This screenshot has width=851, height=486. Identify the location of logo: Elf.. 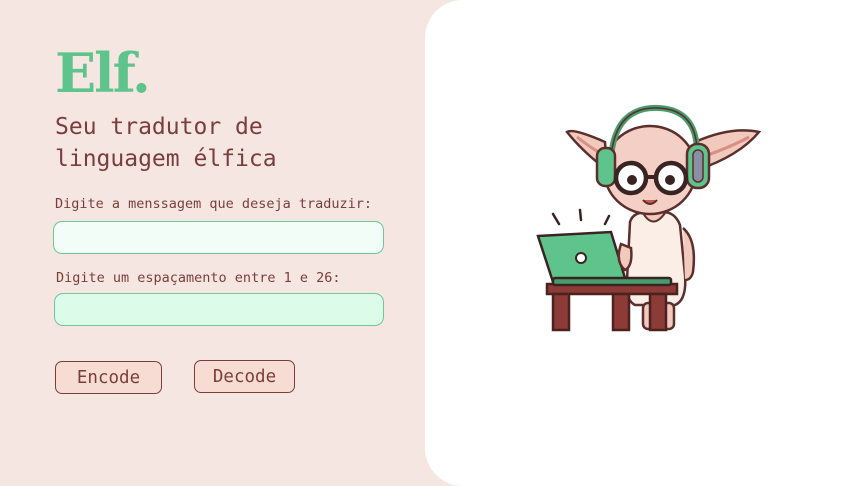
(103, 73).